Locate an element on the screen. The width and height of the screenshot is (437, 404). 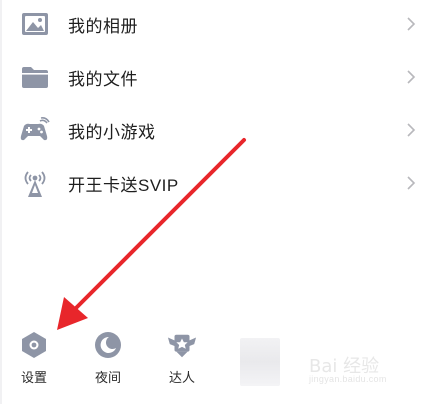
folder-icon is located at coordinates (35, 77).